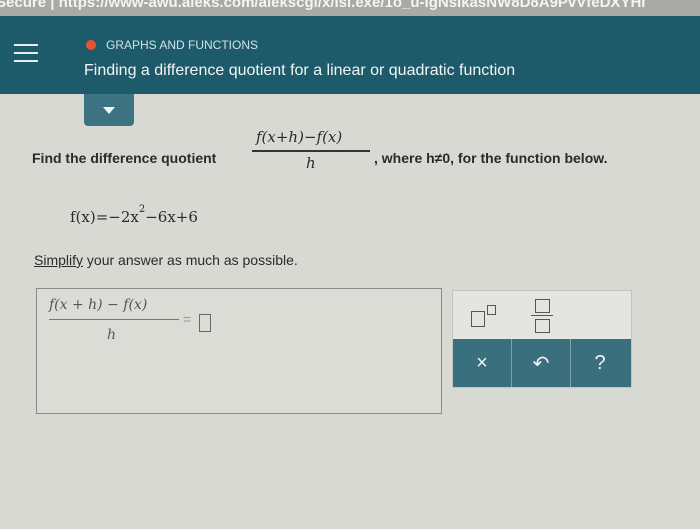  What do you see at coordinates (478, 319) in the screenshot?
I see `base-box-icon` at bounding box center [478, 319].